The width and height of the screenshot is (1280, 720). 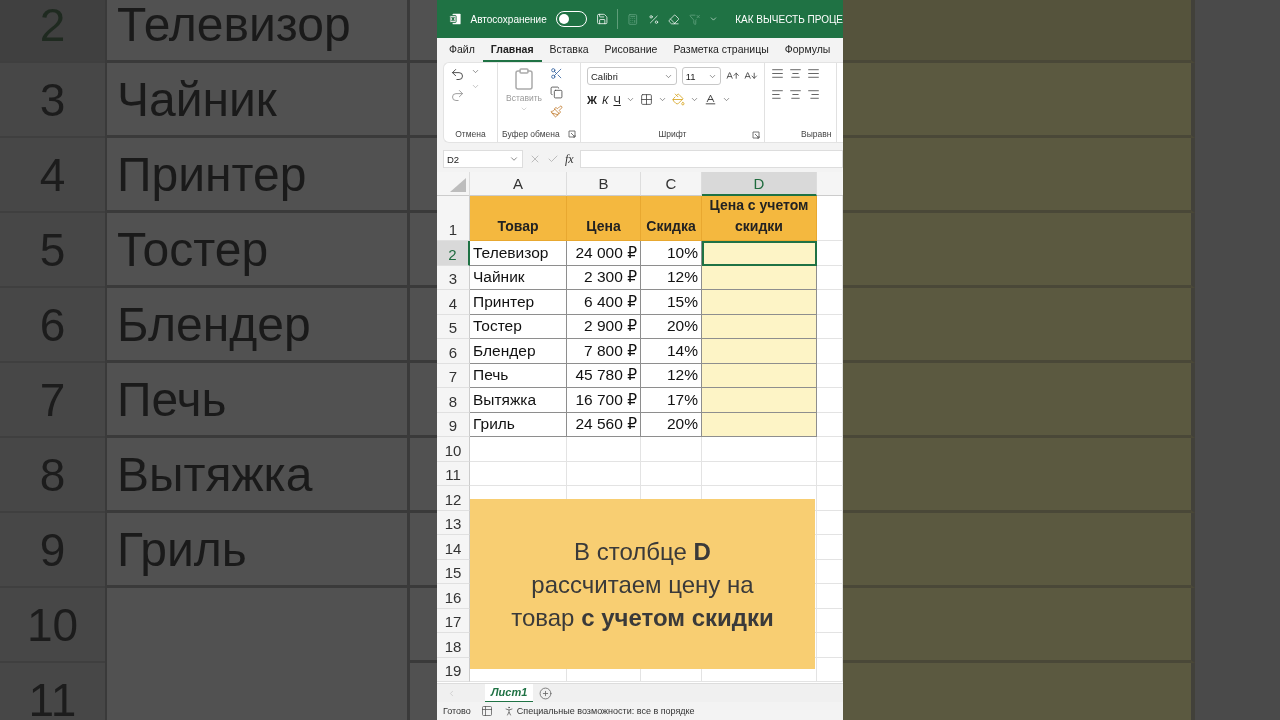 What do you see at coordinates (453, 302) in the screenshot?
I see `row-header: 4` at bounding box center [453, 302].